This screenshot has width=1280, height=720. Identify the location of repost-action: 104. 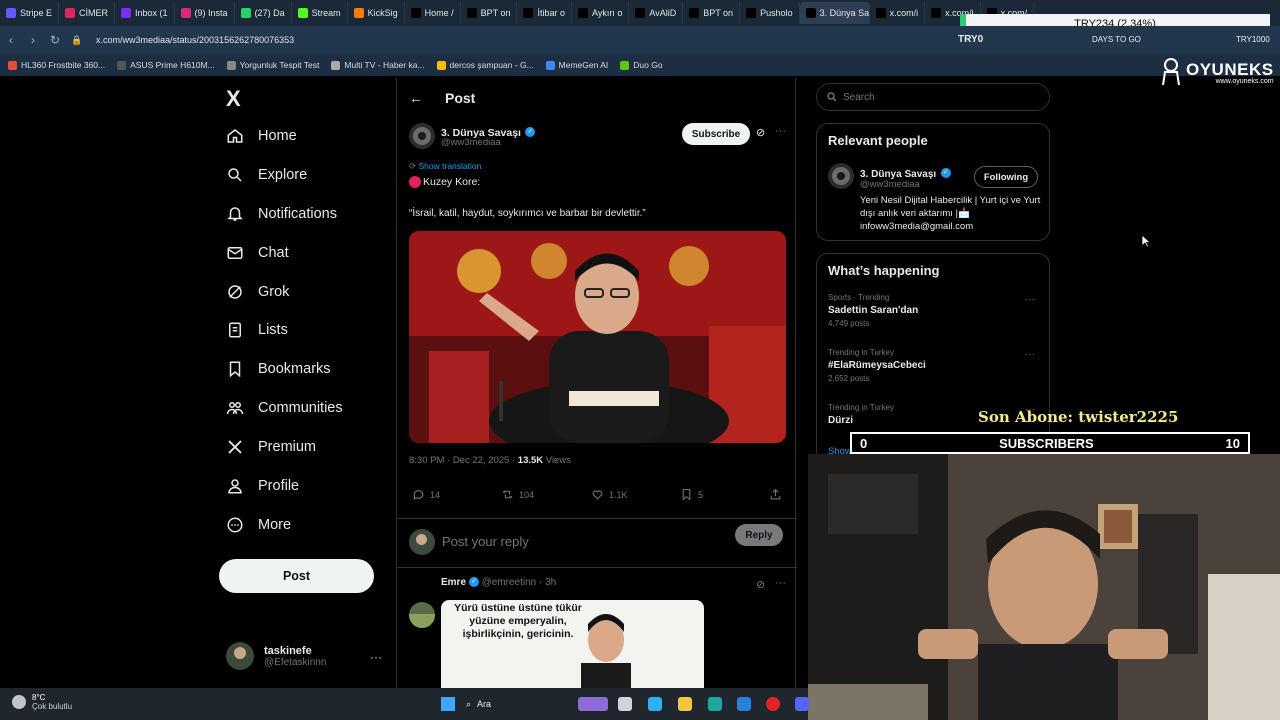
(517, 494).